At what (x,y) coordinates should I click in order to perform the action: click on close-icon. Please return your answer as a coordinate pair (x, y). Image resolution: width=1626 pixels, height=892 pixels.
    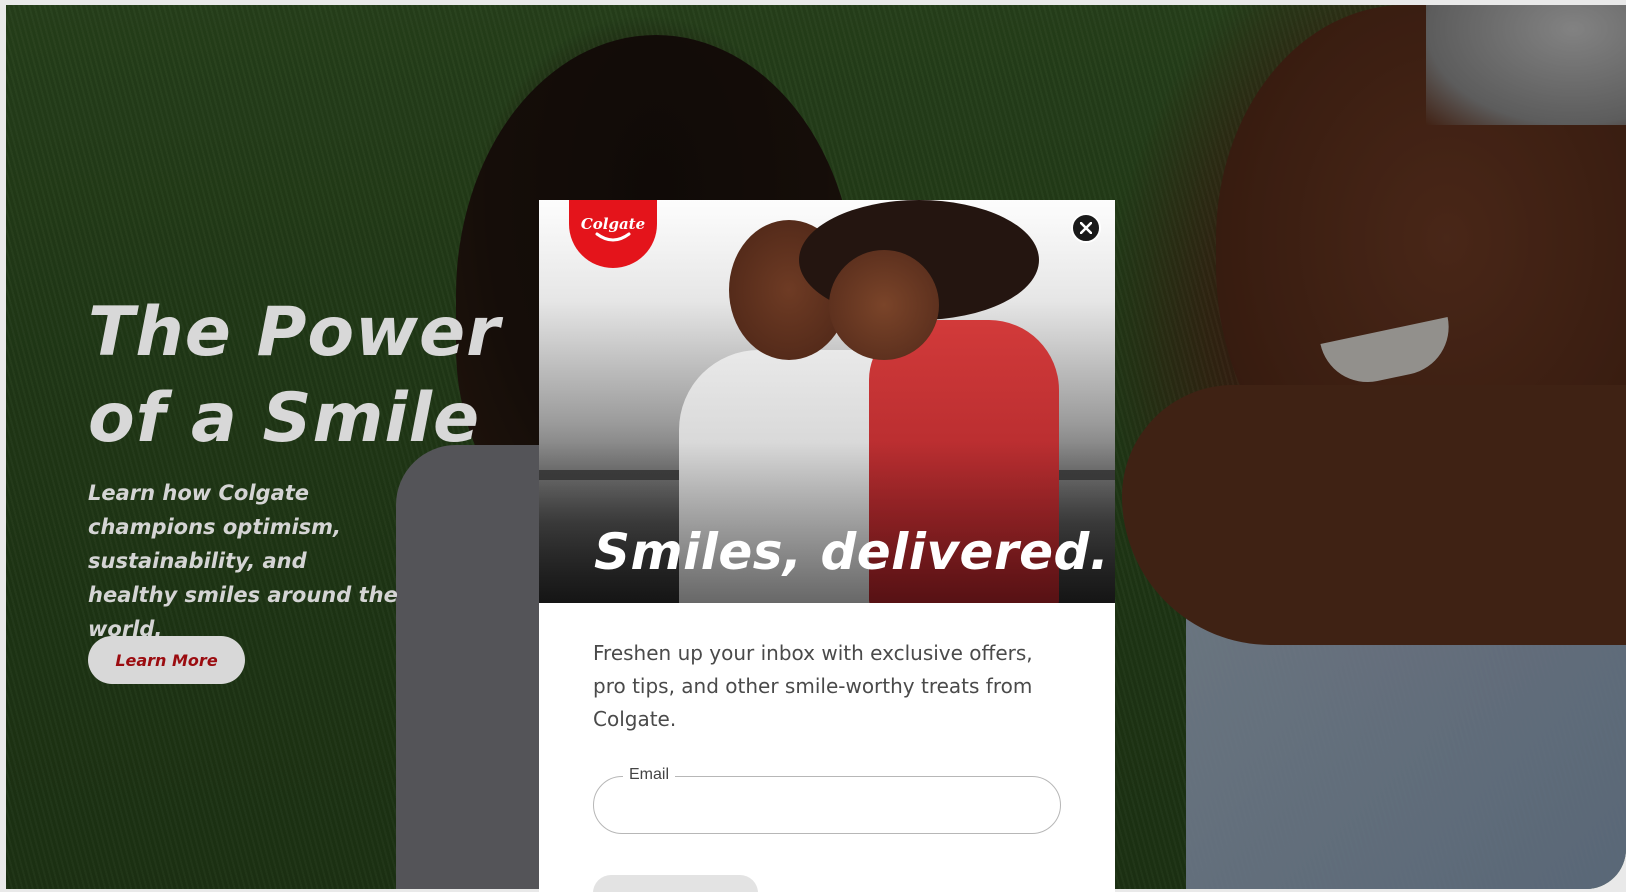
    Looking at the image, I should click on (1086, 228).